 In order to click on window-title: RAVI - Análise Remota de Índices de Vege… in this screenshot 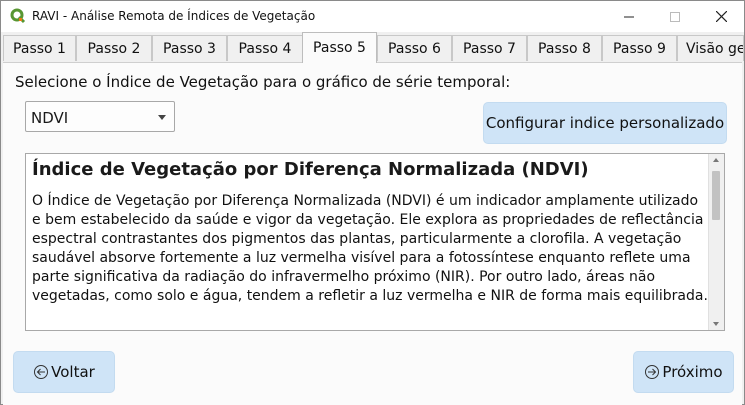, I will do `click(174, 16)`.